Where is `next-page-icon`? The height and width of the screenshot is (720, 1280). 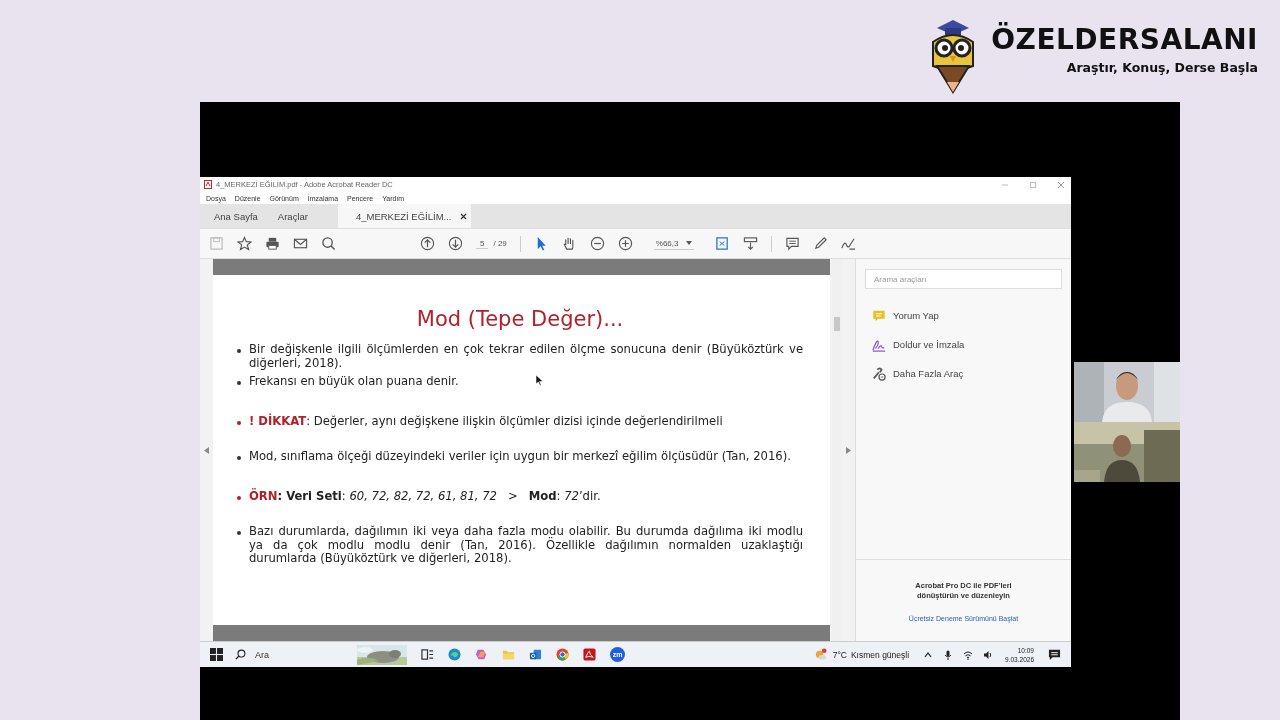 next-page-icon is located at coordinates (455, 243).